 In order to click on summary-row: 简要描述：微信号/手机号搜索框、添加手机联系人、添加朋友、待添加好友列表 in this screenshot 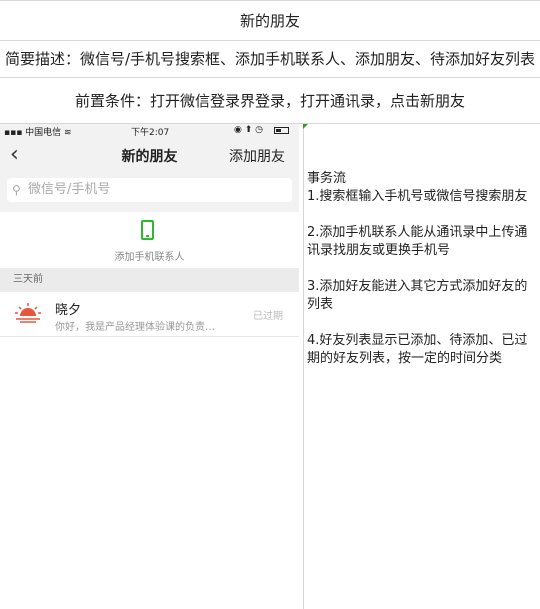, I will do `click(270, 59)`.